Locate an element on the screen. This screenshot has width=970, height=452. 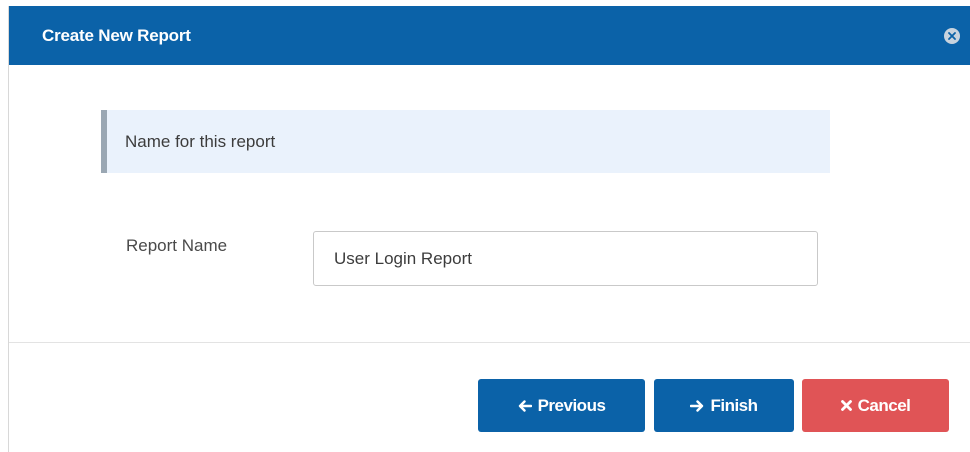
previous-button: Previous is located at coordinates (561, 405).